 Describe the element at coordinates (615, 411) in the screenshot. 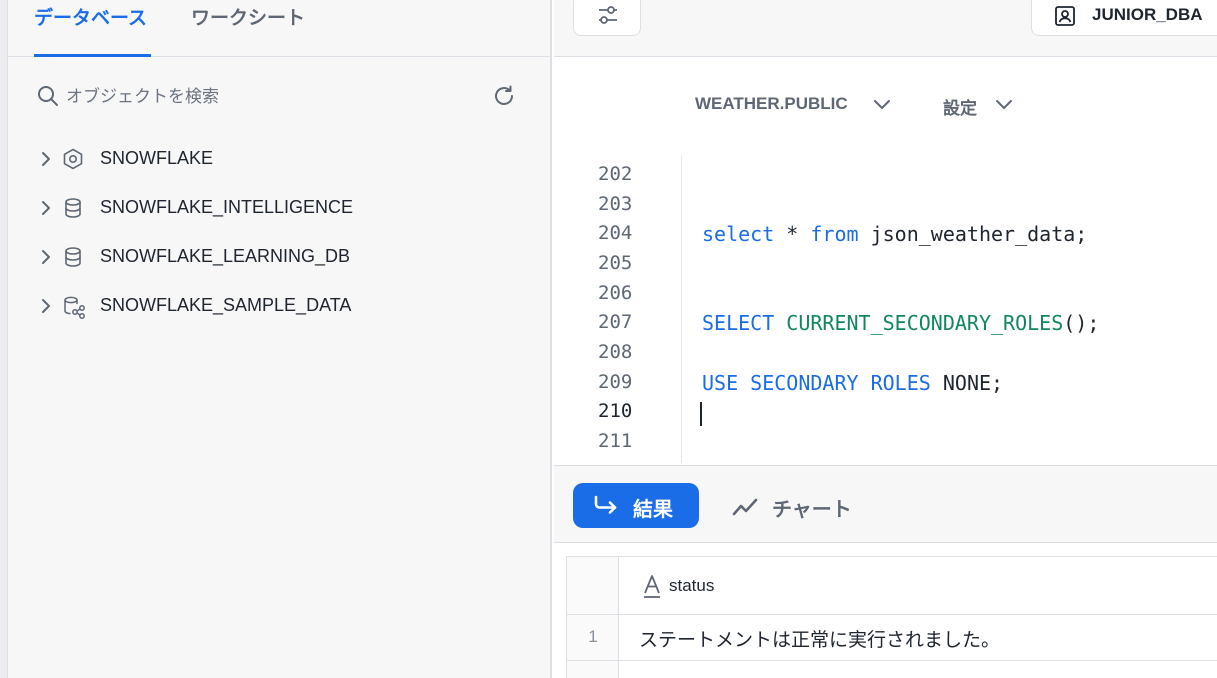

I see `line-number-current: 210` at that location.